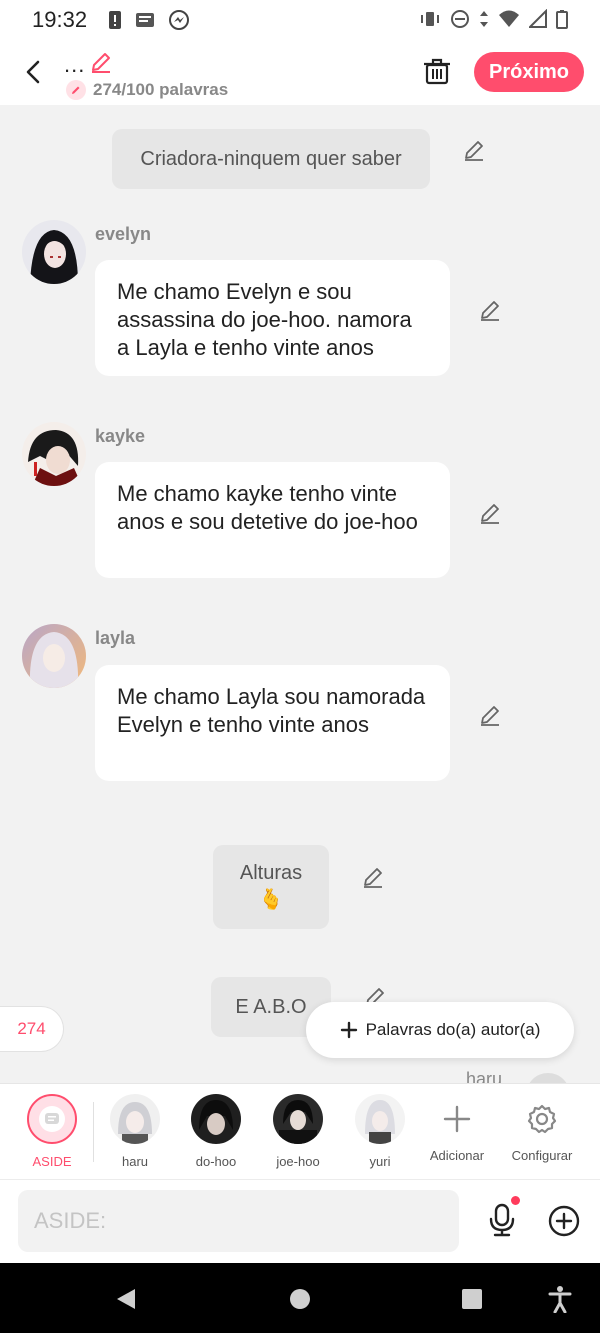 The width and height of the screenshot is (600, 1333). I want to click on narration-message: Criadora-ninquem quer saber, so click(271, 159).